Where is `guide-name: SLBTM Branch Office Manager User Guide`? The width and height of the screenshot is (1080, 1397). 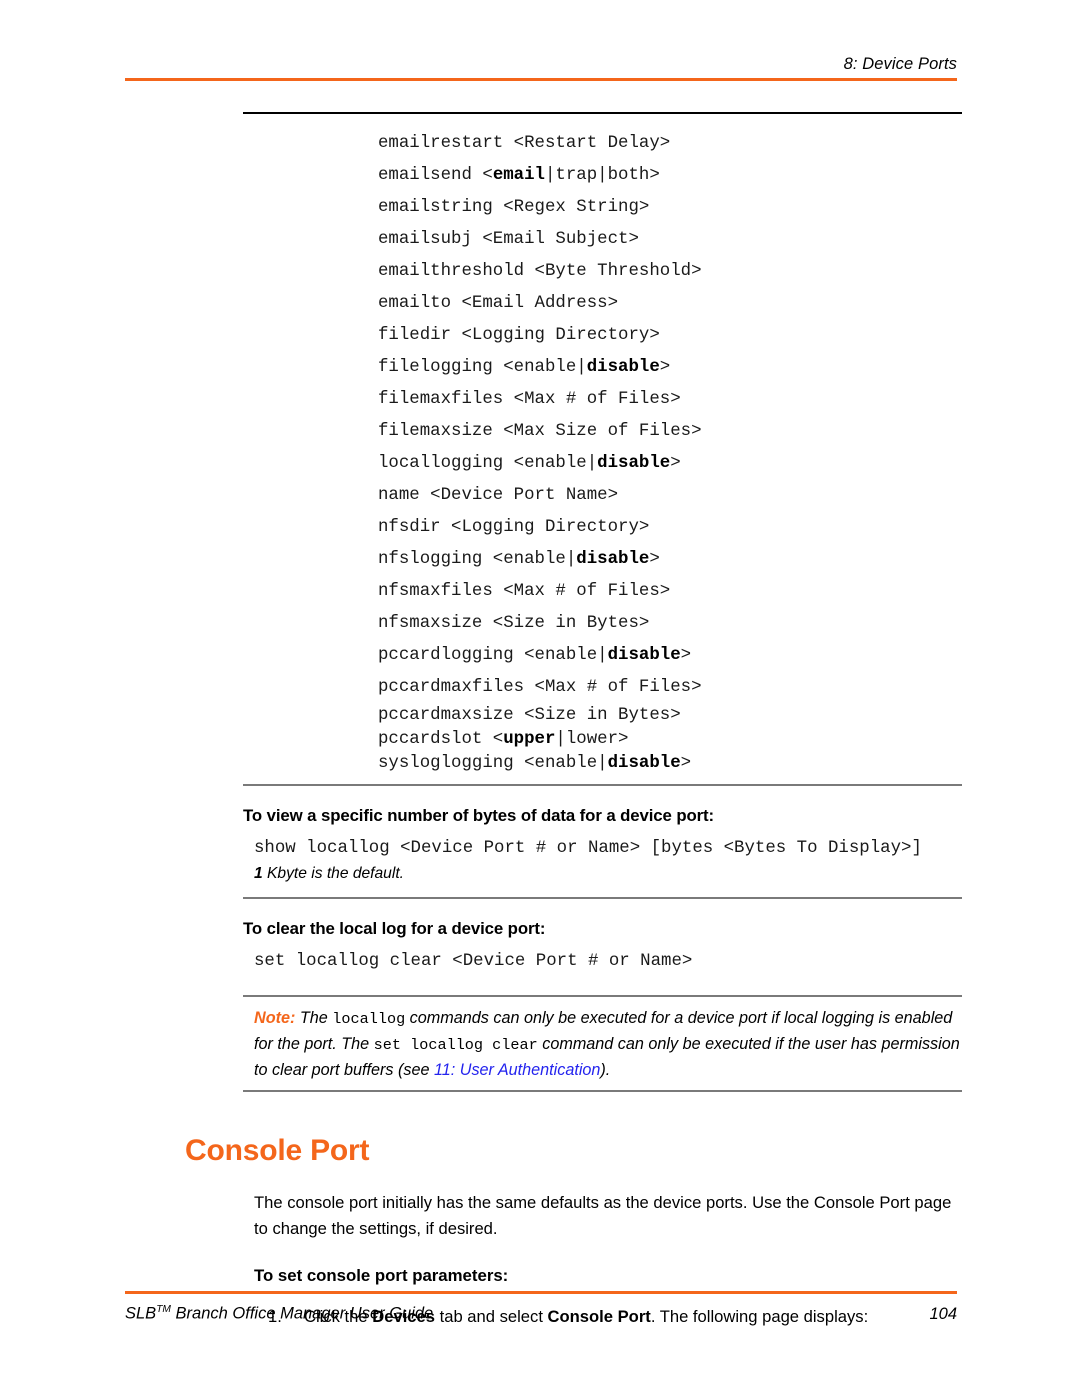 guide-name: SLBTM Branch Office Manager User Guide is located at coordinates (279, 1314).